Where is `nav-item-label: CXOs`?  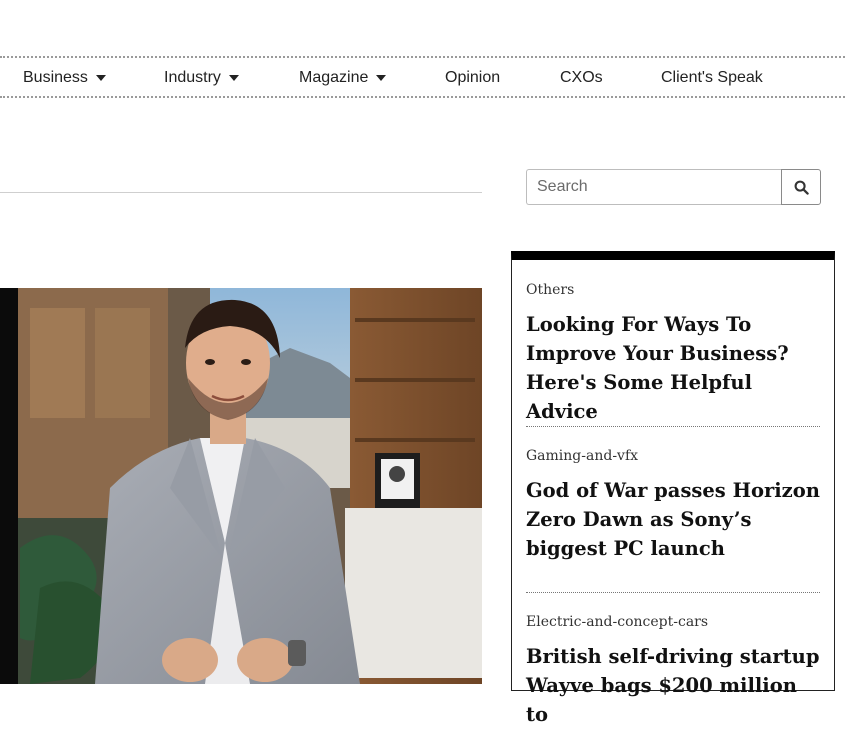
nav-item-label: CXOs is located at coordinates (581, 77).